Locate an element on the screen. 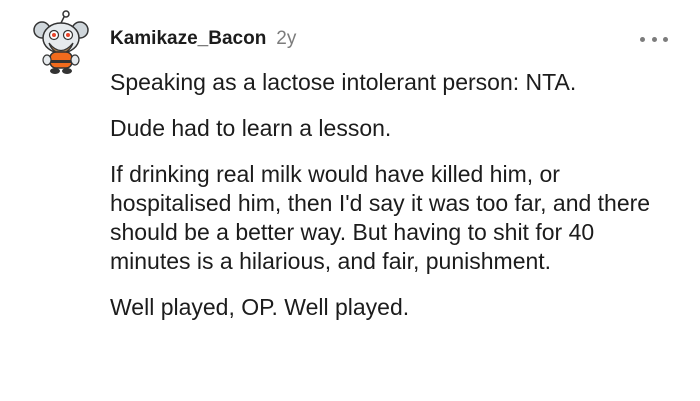  more-options-icon is located at coordinates (654, 39).